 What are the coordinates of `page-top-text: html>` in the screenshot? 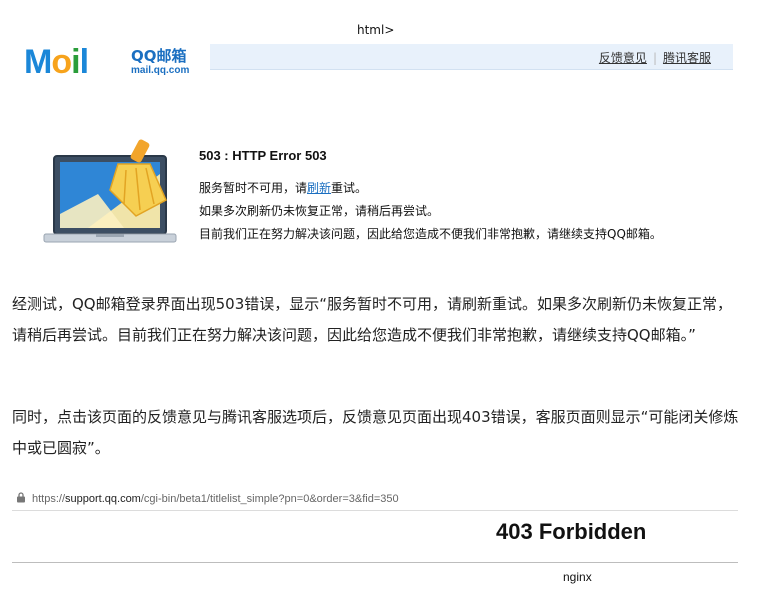 It's located at (376, 30).